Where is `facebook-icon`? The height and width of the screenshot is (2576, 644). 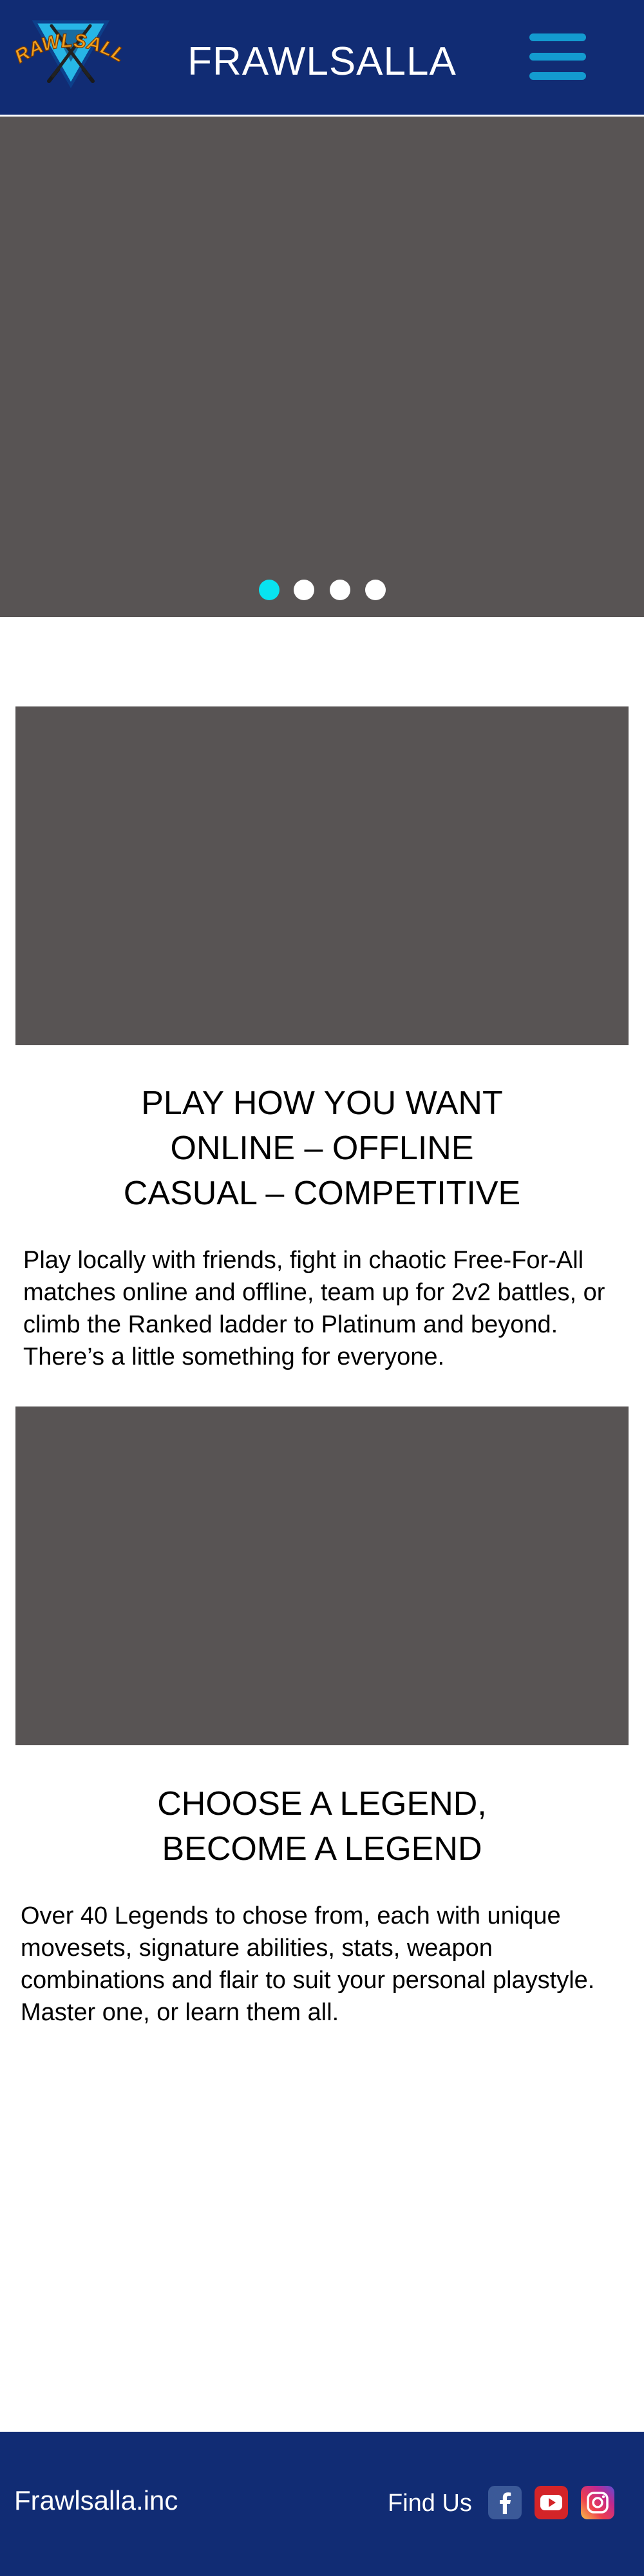
facebook-icon is located at coordinates (505, 2502).